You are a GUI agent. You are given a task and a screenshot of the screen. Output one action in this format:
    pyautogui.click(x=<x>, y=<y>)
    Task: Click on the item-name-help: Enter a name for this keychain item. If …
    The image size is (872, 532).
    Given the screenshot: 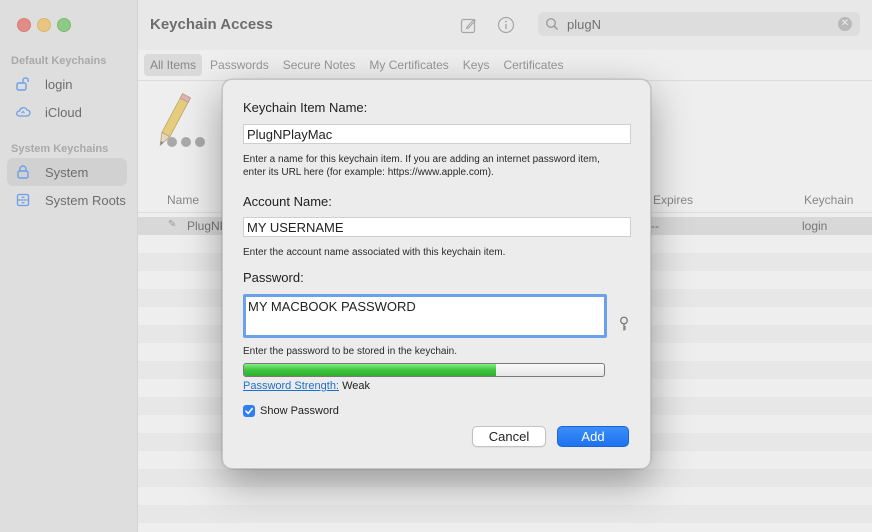 What is the action you would take?
    pyautogui.click(x=421, y=166)
    